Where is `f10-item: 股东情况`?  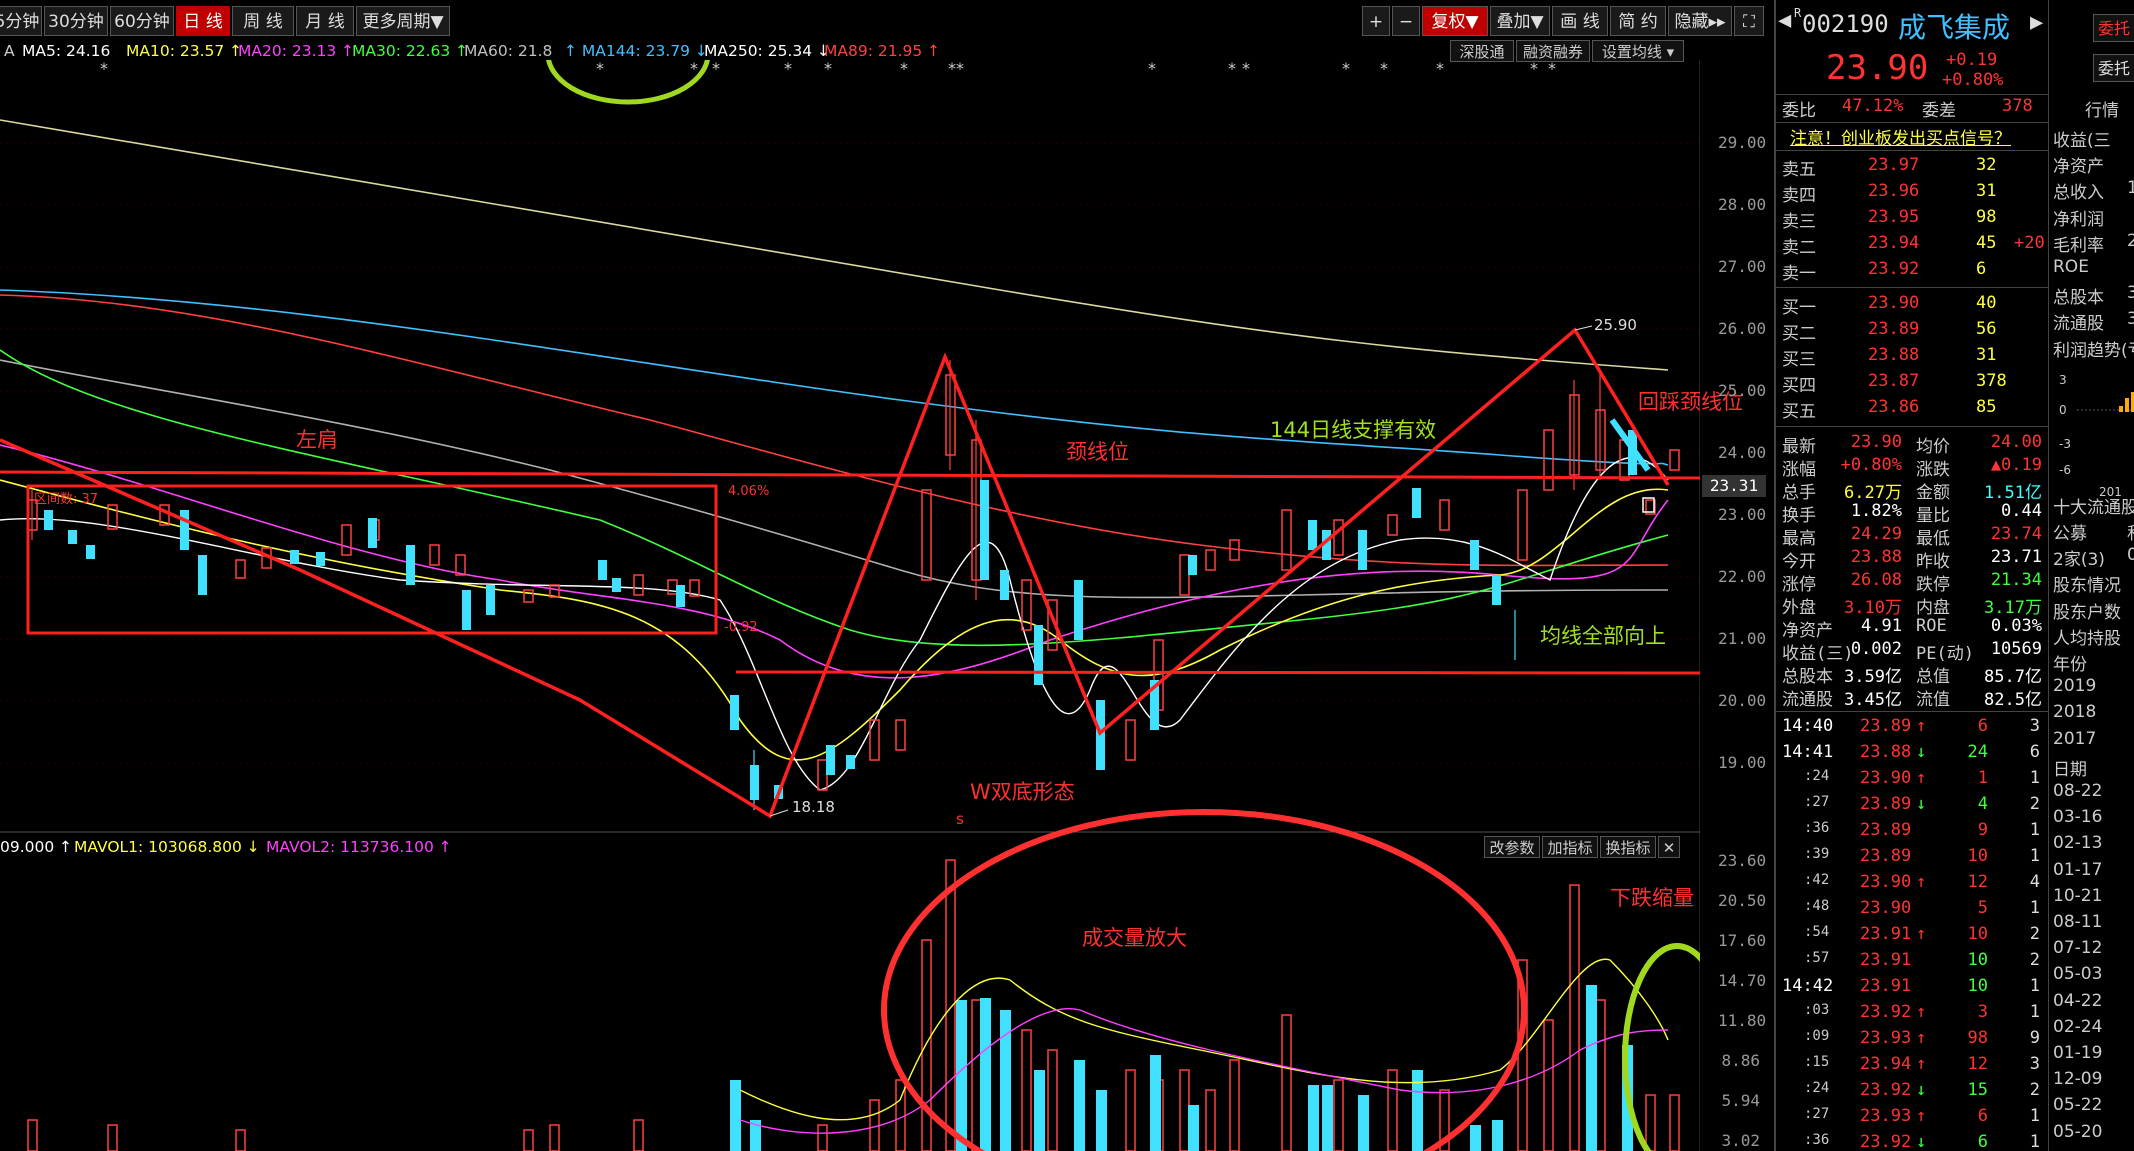
f10-item: 股东情况 is located at coordinates (2087, 583).